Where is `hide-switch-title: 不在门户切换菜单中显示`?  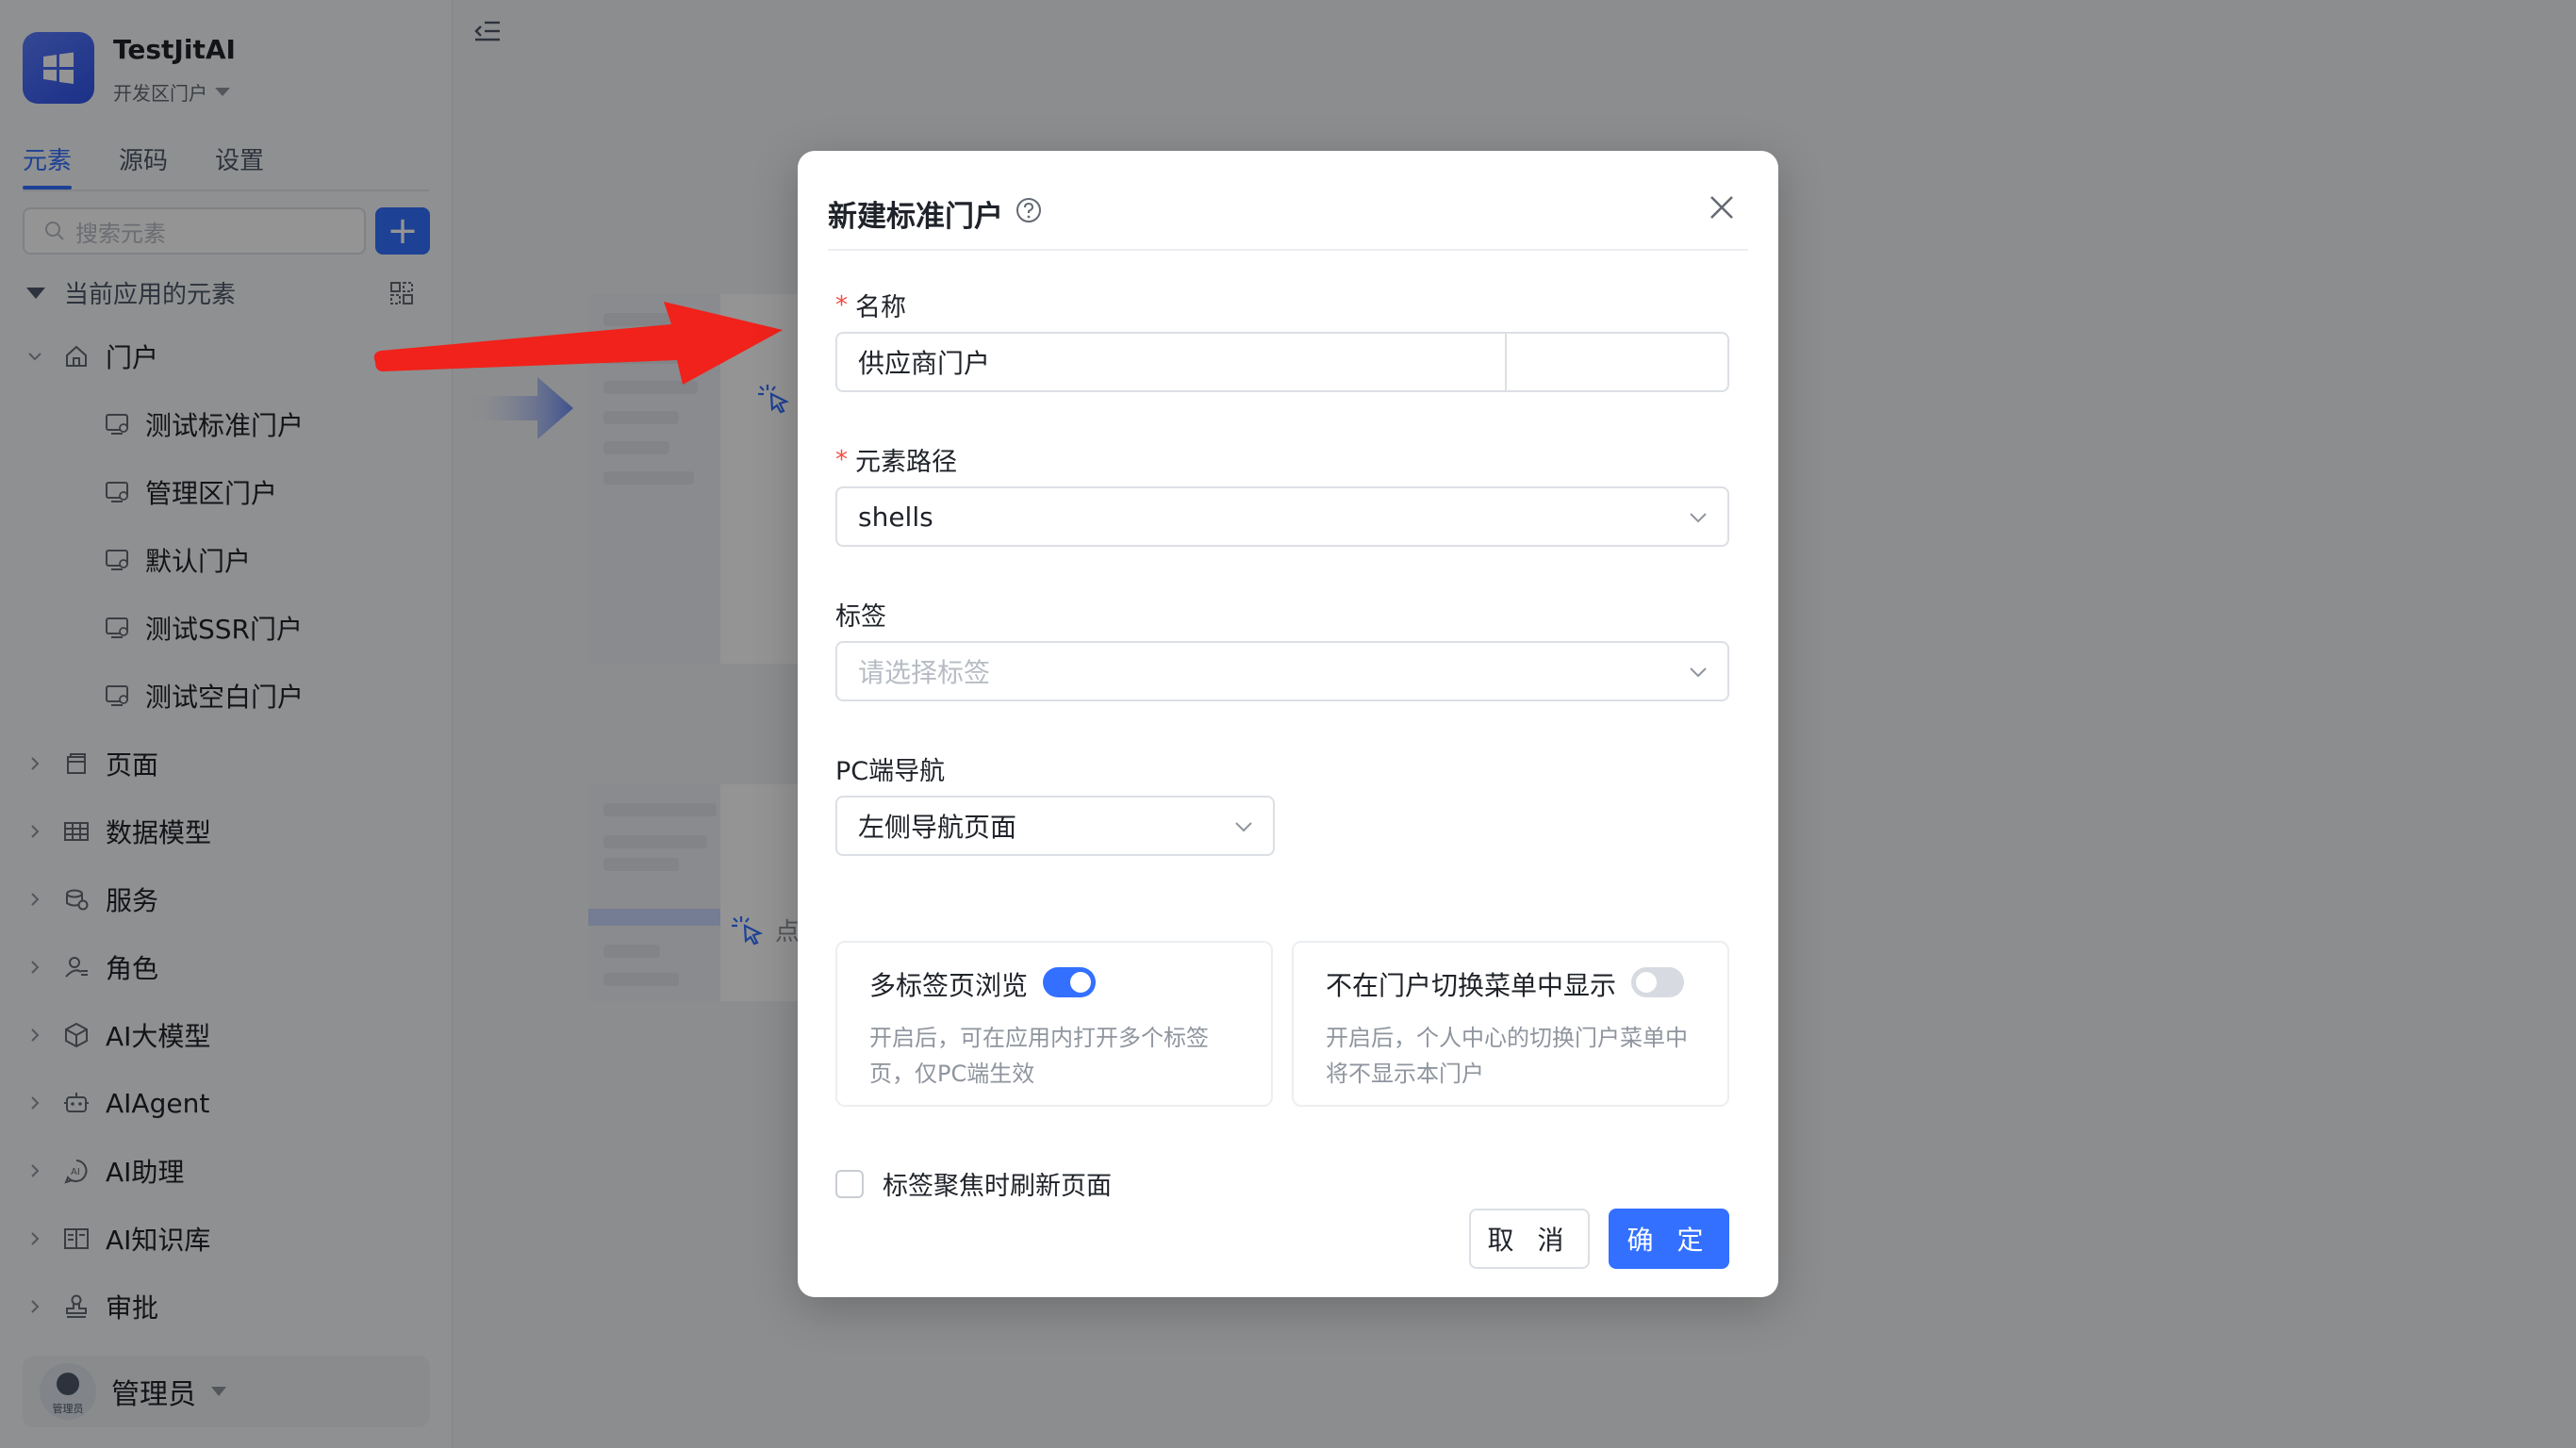 hide-switch-title: 不在门户切换菜单中显示 is located at coordinates (1471, 985).